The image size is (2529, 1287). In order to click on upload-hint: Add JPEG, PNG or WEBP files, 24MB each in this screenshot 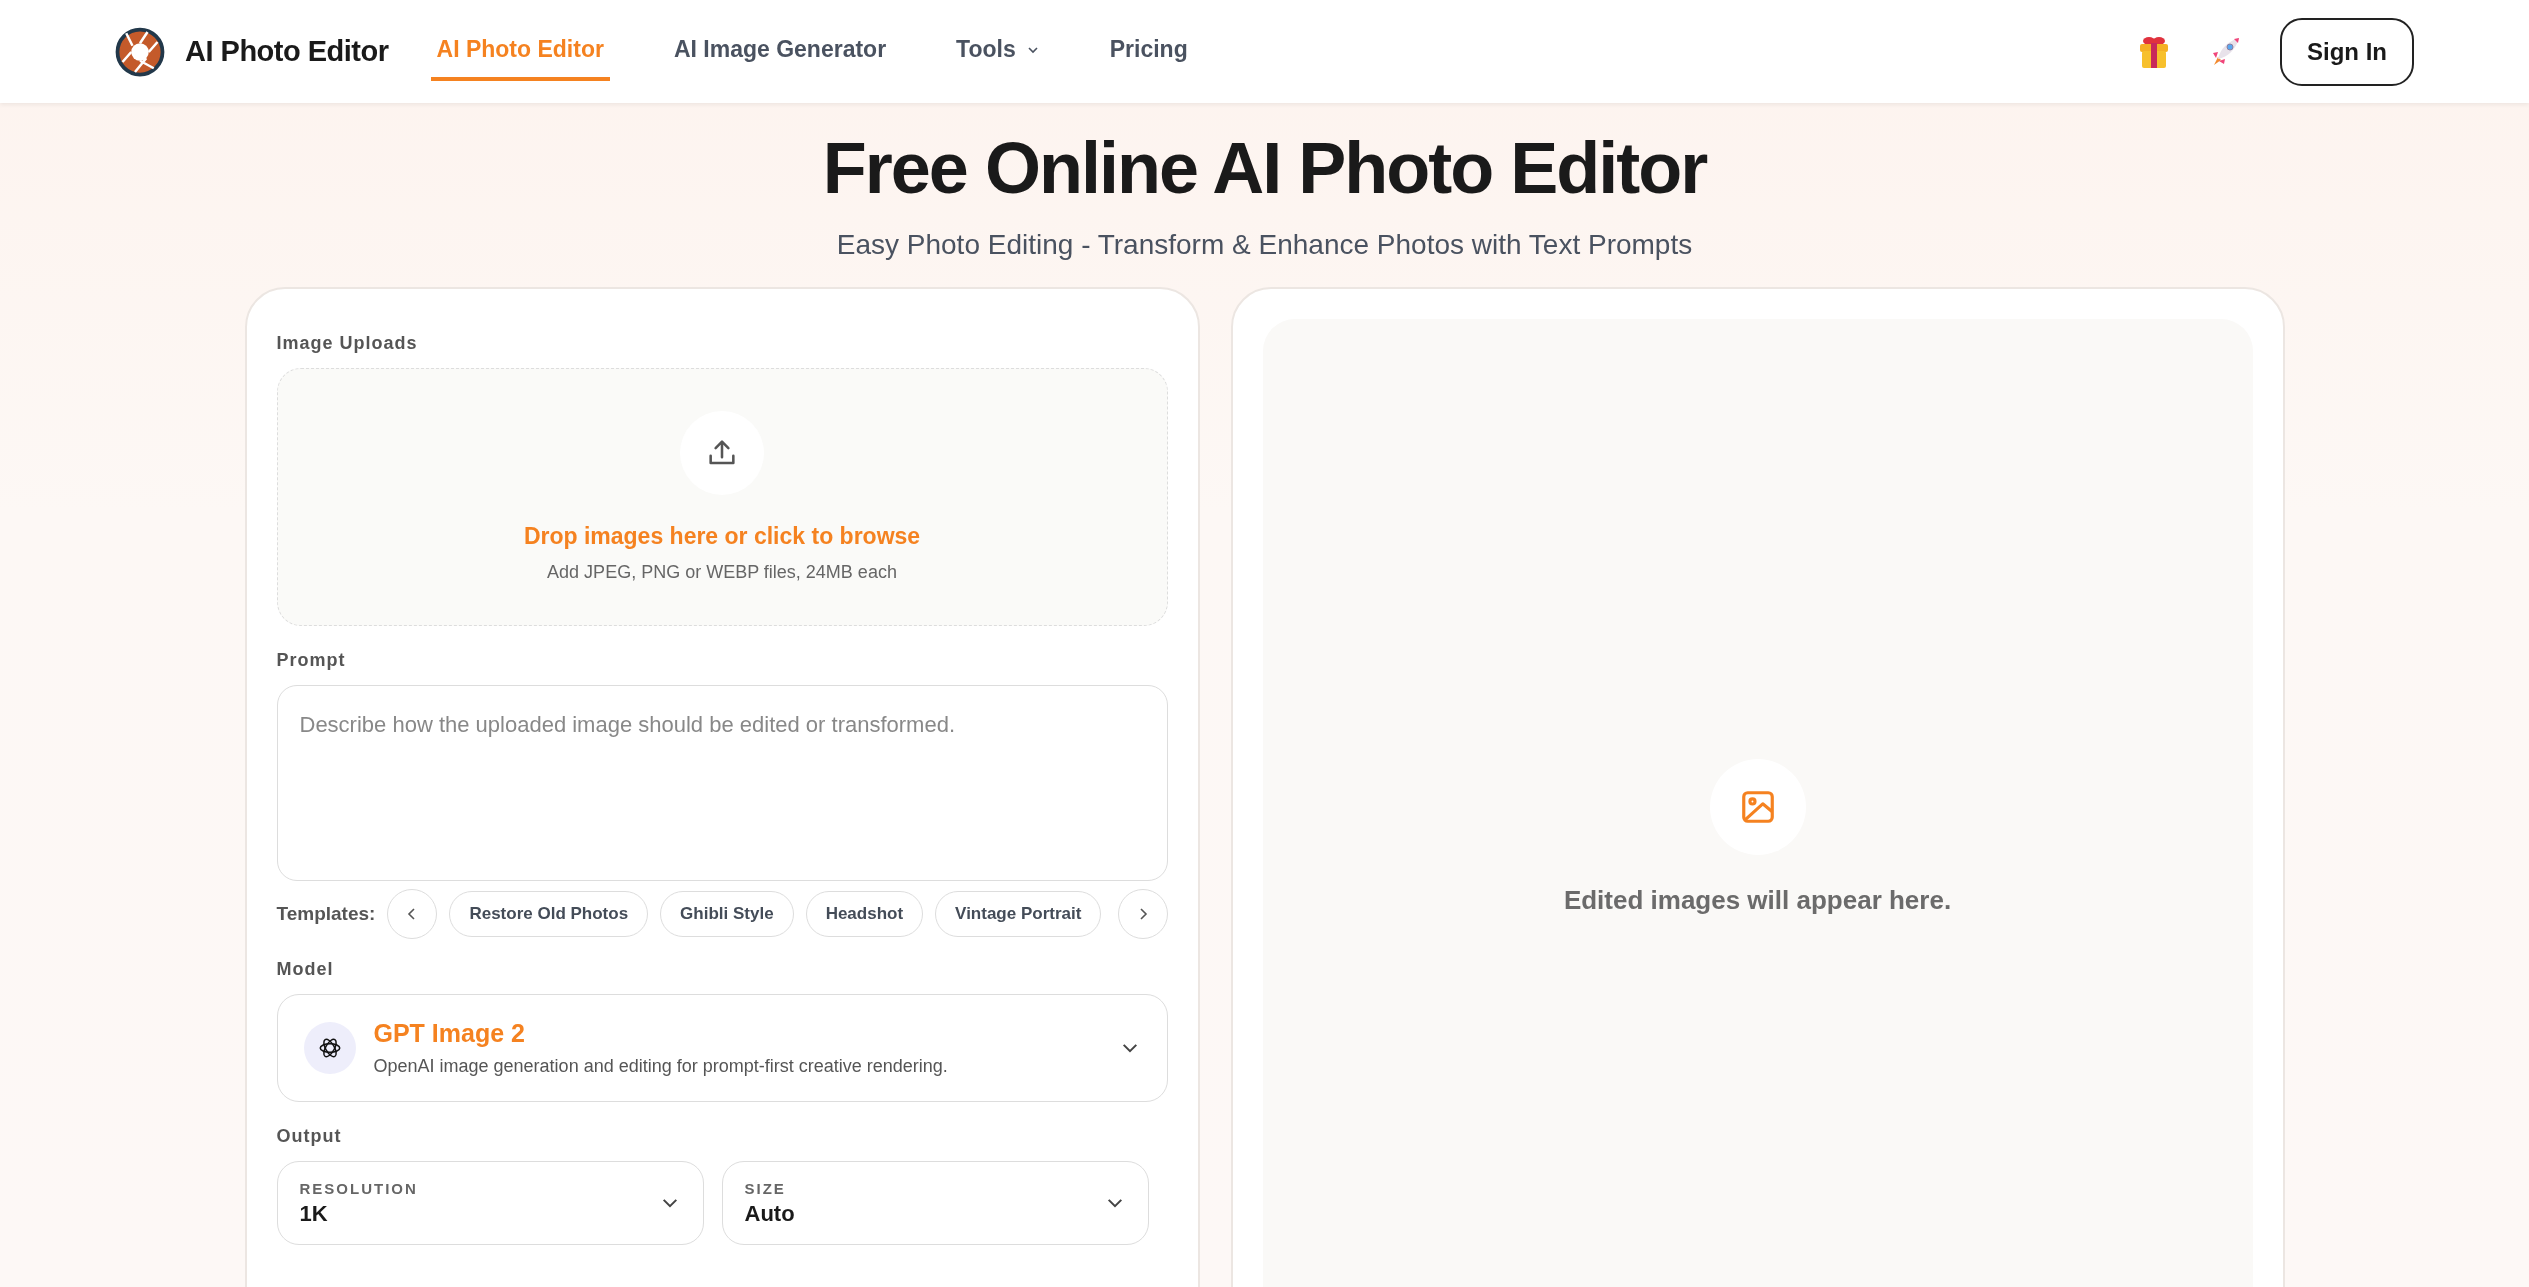, I will do `click(722, 572)`.